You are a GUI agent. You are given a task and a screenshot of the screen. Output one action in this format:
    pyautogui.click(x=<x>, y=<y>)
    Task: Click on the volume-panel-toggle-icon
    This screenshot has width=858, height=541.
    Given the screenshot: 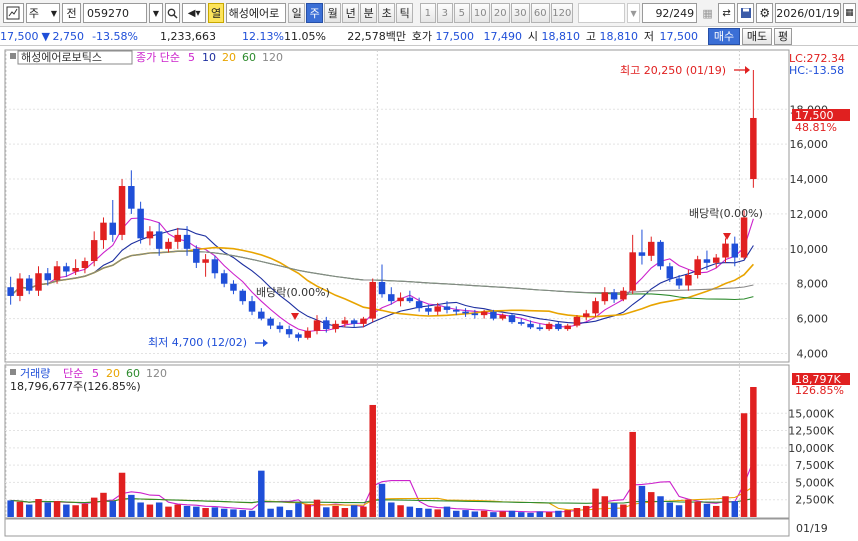 What is the action you would take?
    pyautogui.click(x=13, y=372)
    